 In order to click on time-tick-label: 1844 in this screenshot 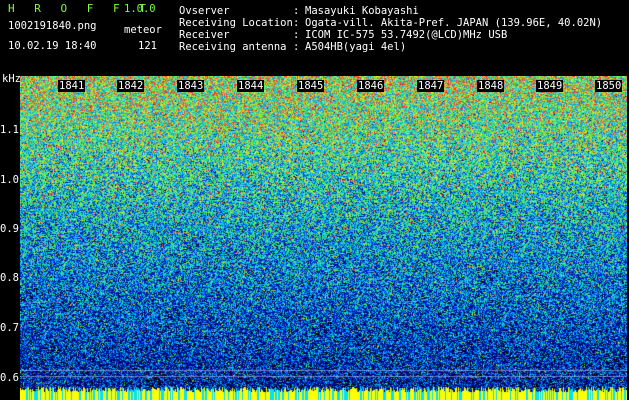, I will do `click(251, 86)`.